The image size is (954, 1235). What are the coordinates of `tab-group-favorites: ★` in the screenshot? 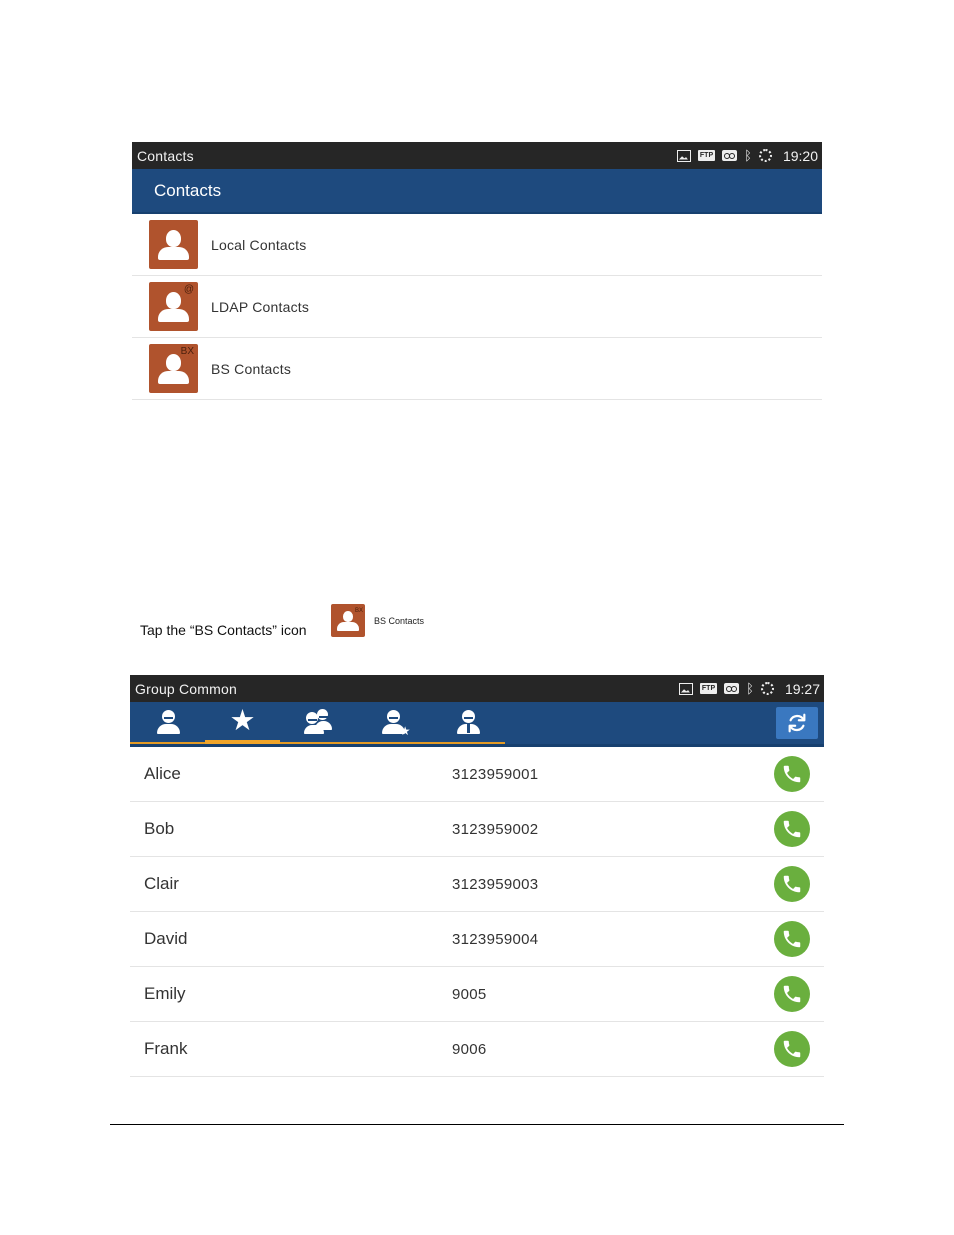 It's located at (392, 723).